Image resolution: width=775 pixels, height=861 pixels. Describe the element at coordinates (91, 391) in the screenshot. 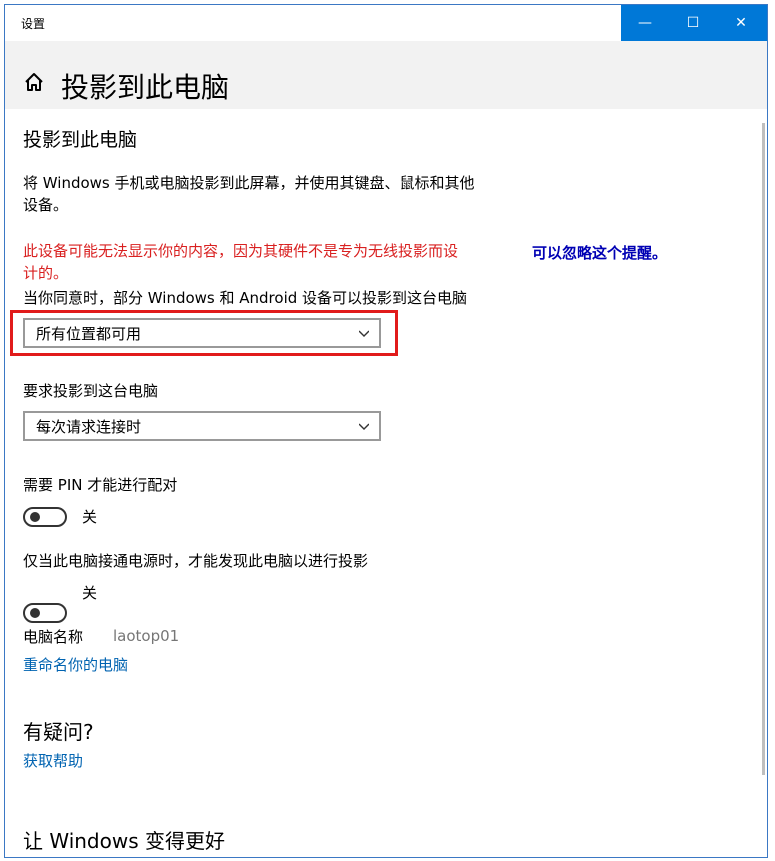

I see `request-label: 要求投影到这台电脑` at that location.